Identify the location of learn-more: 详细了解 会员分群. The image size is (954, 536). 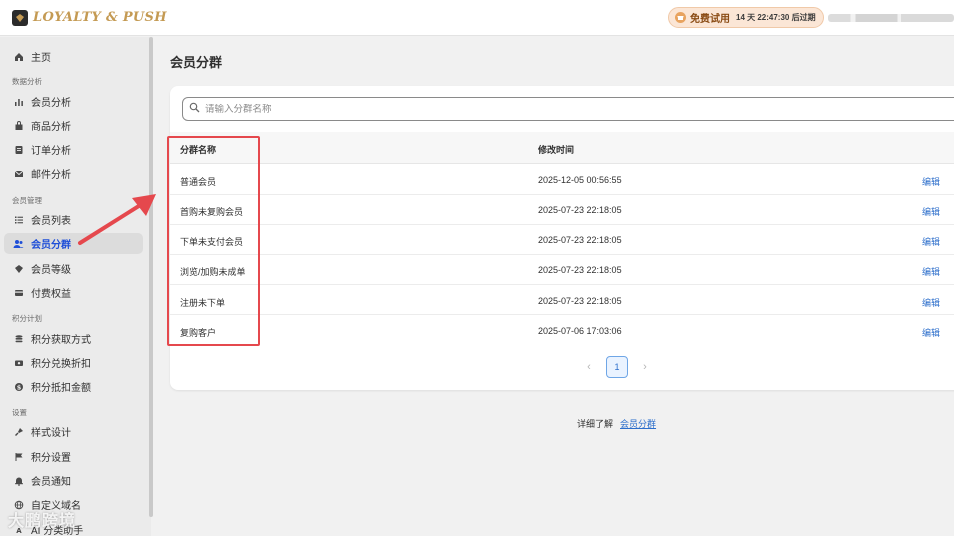
(616, 423).